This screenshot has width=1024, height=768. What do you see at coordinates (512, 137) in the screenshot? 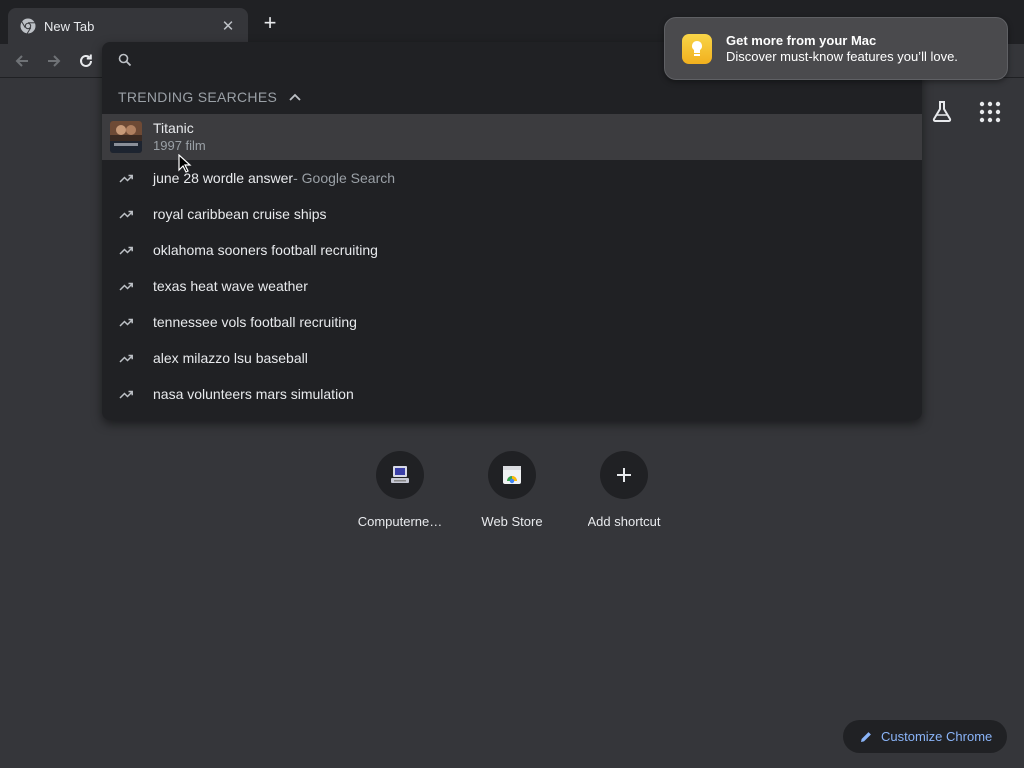
I see `suggestion-titanic: Titanic 1997 film` at bounding box center [512, 137].